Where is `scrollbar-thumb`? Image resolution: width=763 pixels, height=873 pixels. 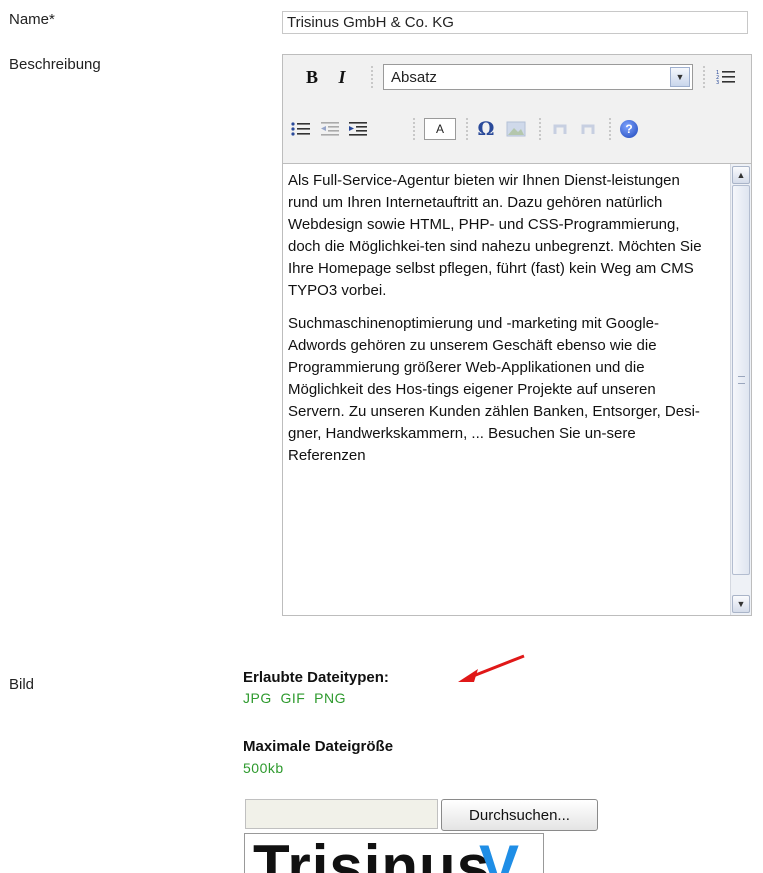 scrollbar-thumb is located at coordinates (741, 380).